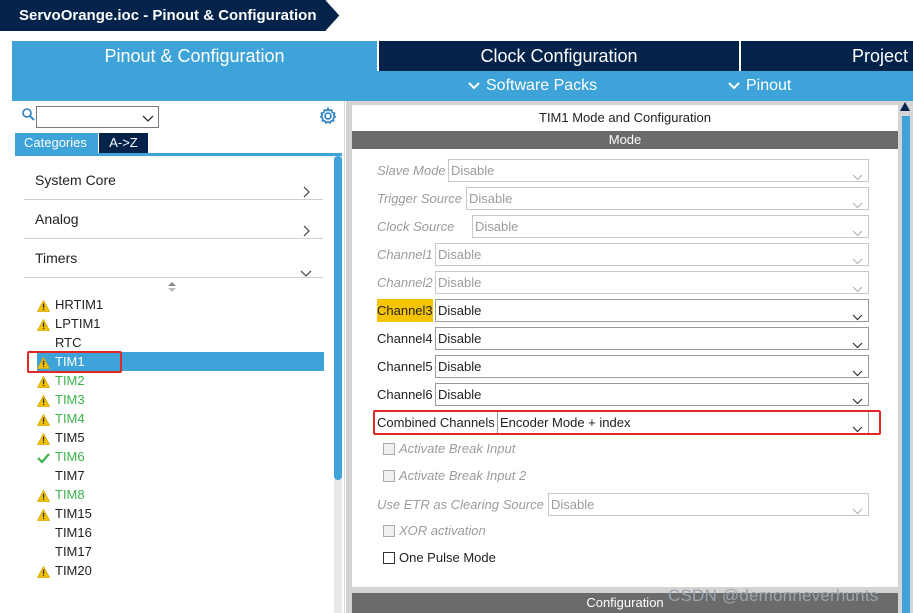 The image size is (913, 613). Describe the element at coordinates (542, 86) in the screenshot. I see `software-packs-label: Software Packs` at that location.